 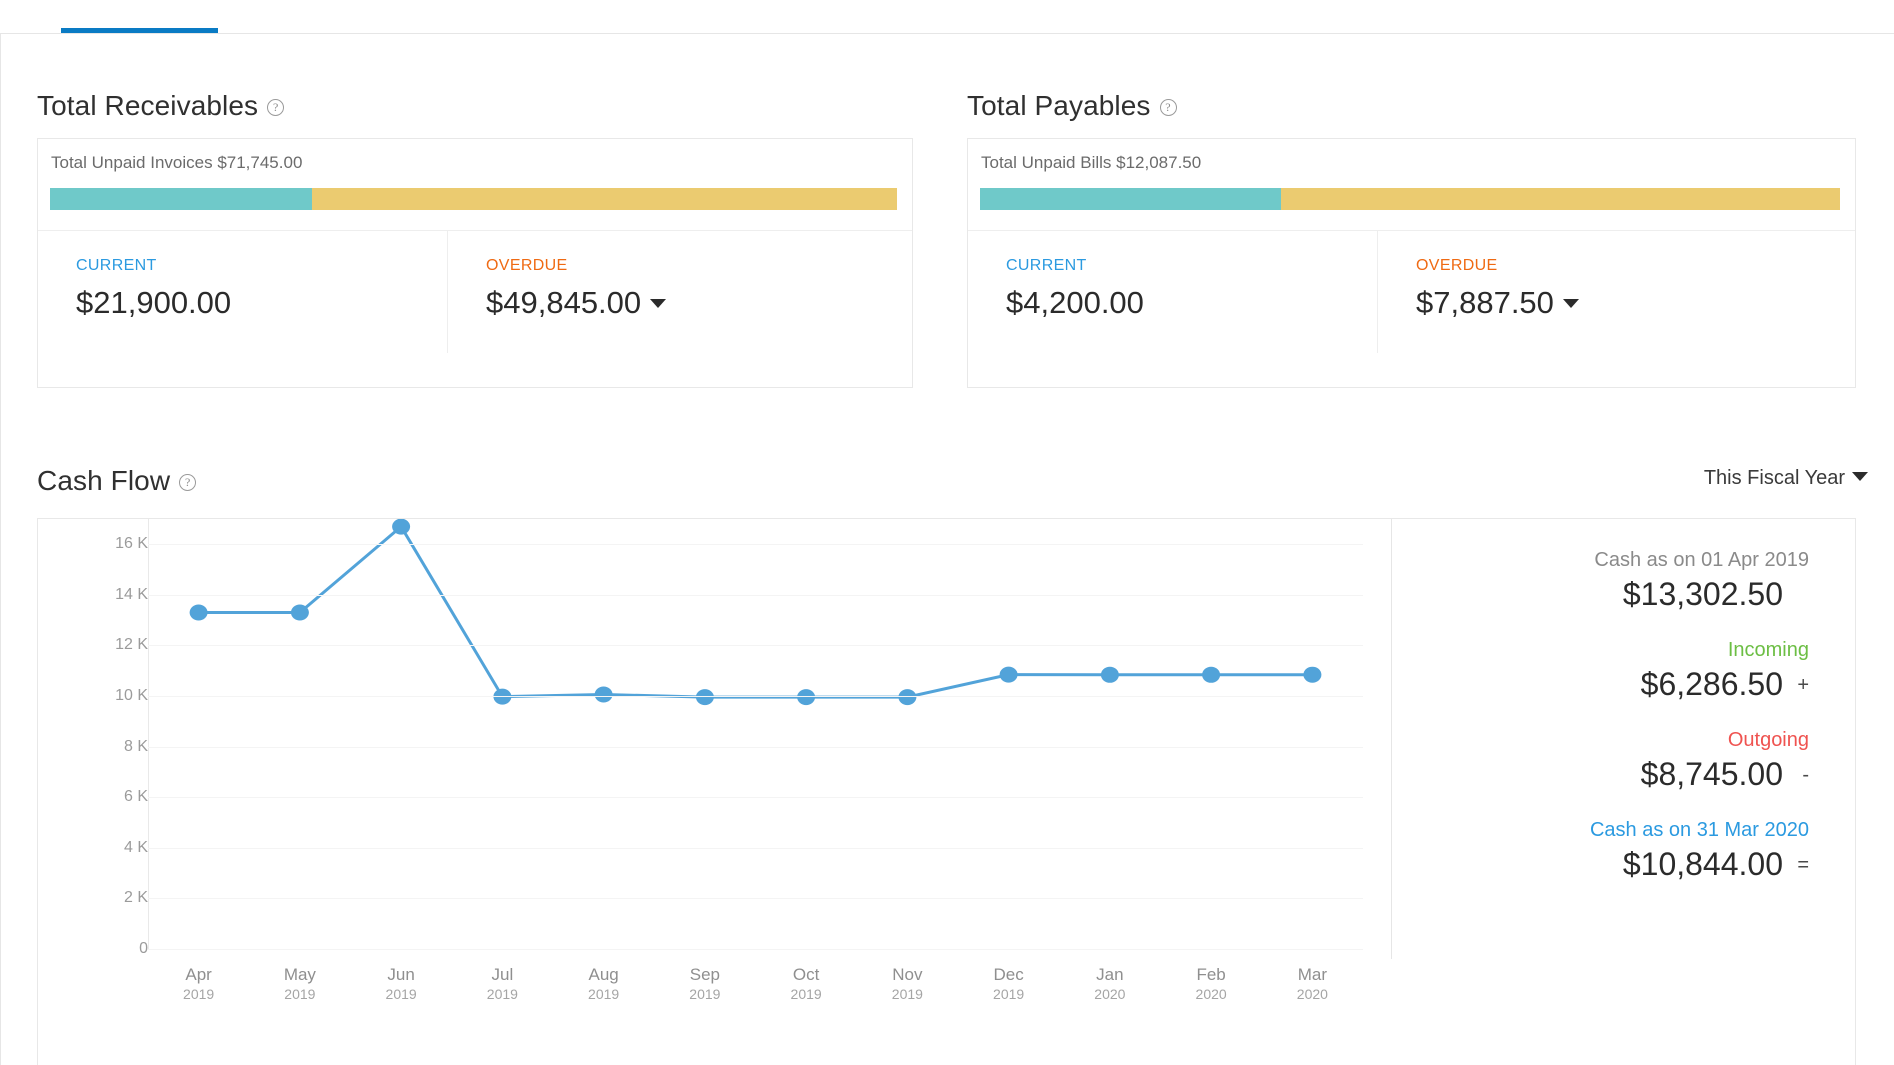 I want to click on payables-overdue-block: OVERDUE $7,887.50, so click(x=1607, y=292).